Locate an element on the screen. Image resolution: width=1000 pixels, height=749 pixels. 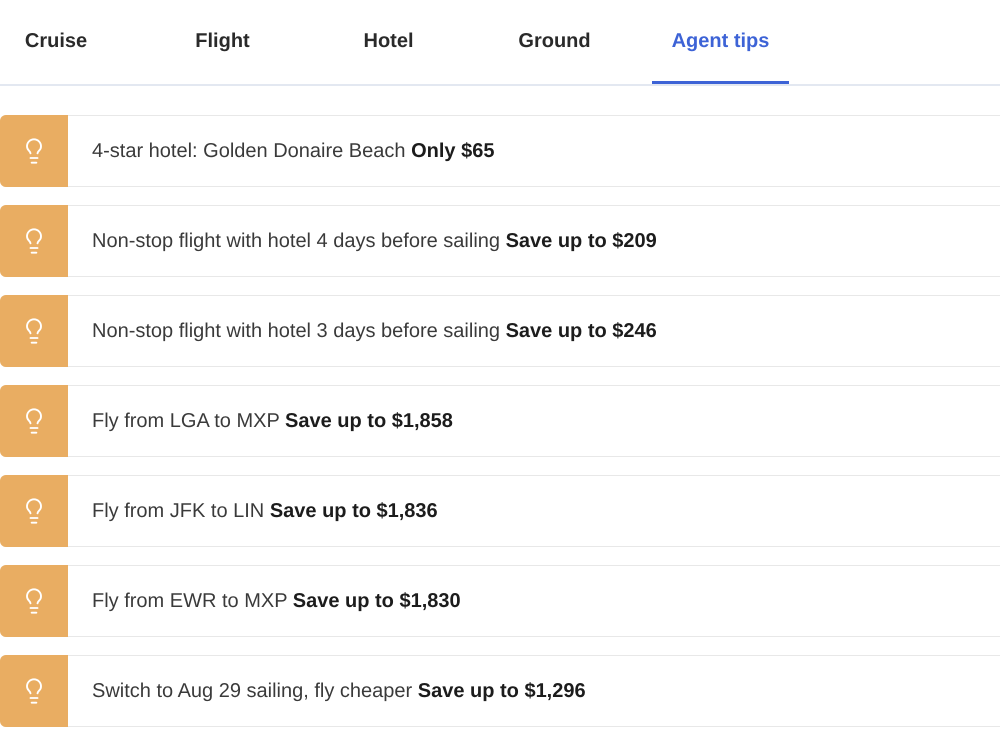
tip-text: 4-star hotel: Golden Donaire Beach Only $65 is located at coordinates (292, 151).